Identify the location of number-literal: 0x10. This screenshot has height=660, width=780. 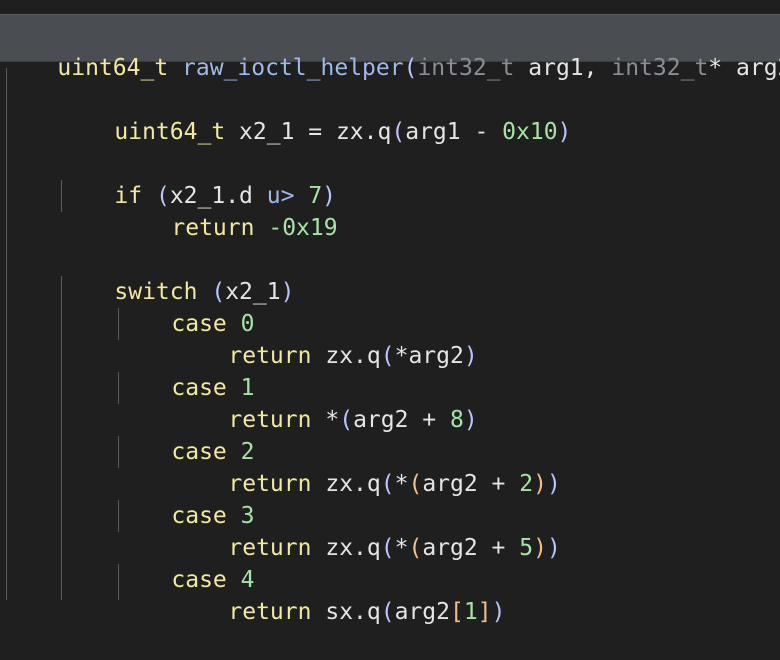
(529, 132).